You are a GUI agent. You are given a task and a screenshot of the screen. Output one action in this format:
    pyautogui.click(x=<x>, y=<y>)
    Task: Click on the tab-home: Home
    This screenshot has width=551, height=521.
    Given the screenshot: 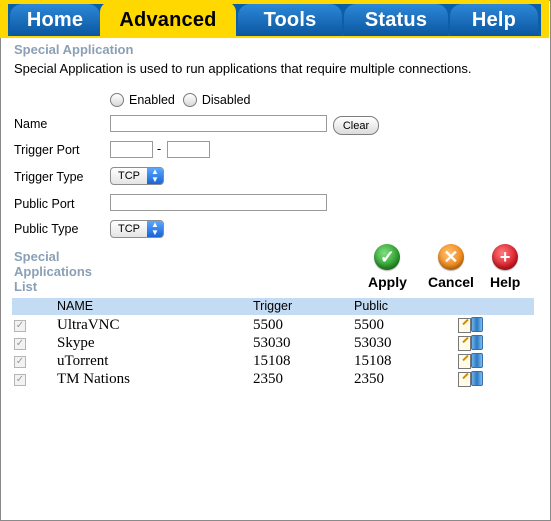 What is the action you would take?
    pyautogui.click(x=55, y=20)
    